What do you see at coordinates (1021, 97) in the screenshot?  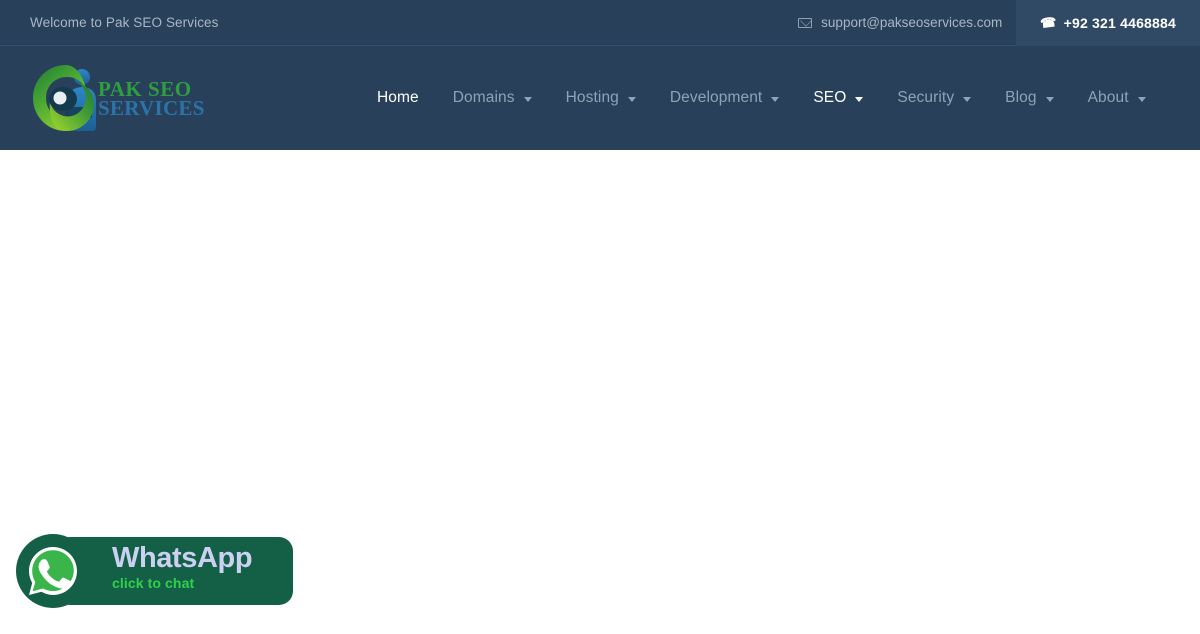 I see `nav-label-blog: Blog` at bounding box center [1021, 97].